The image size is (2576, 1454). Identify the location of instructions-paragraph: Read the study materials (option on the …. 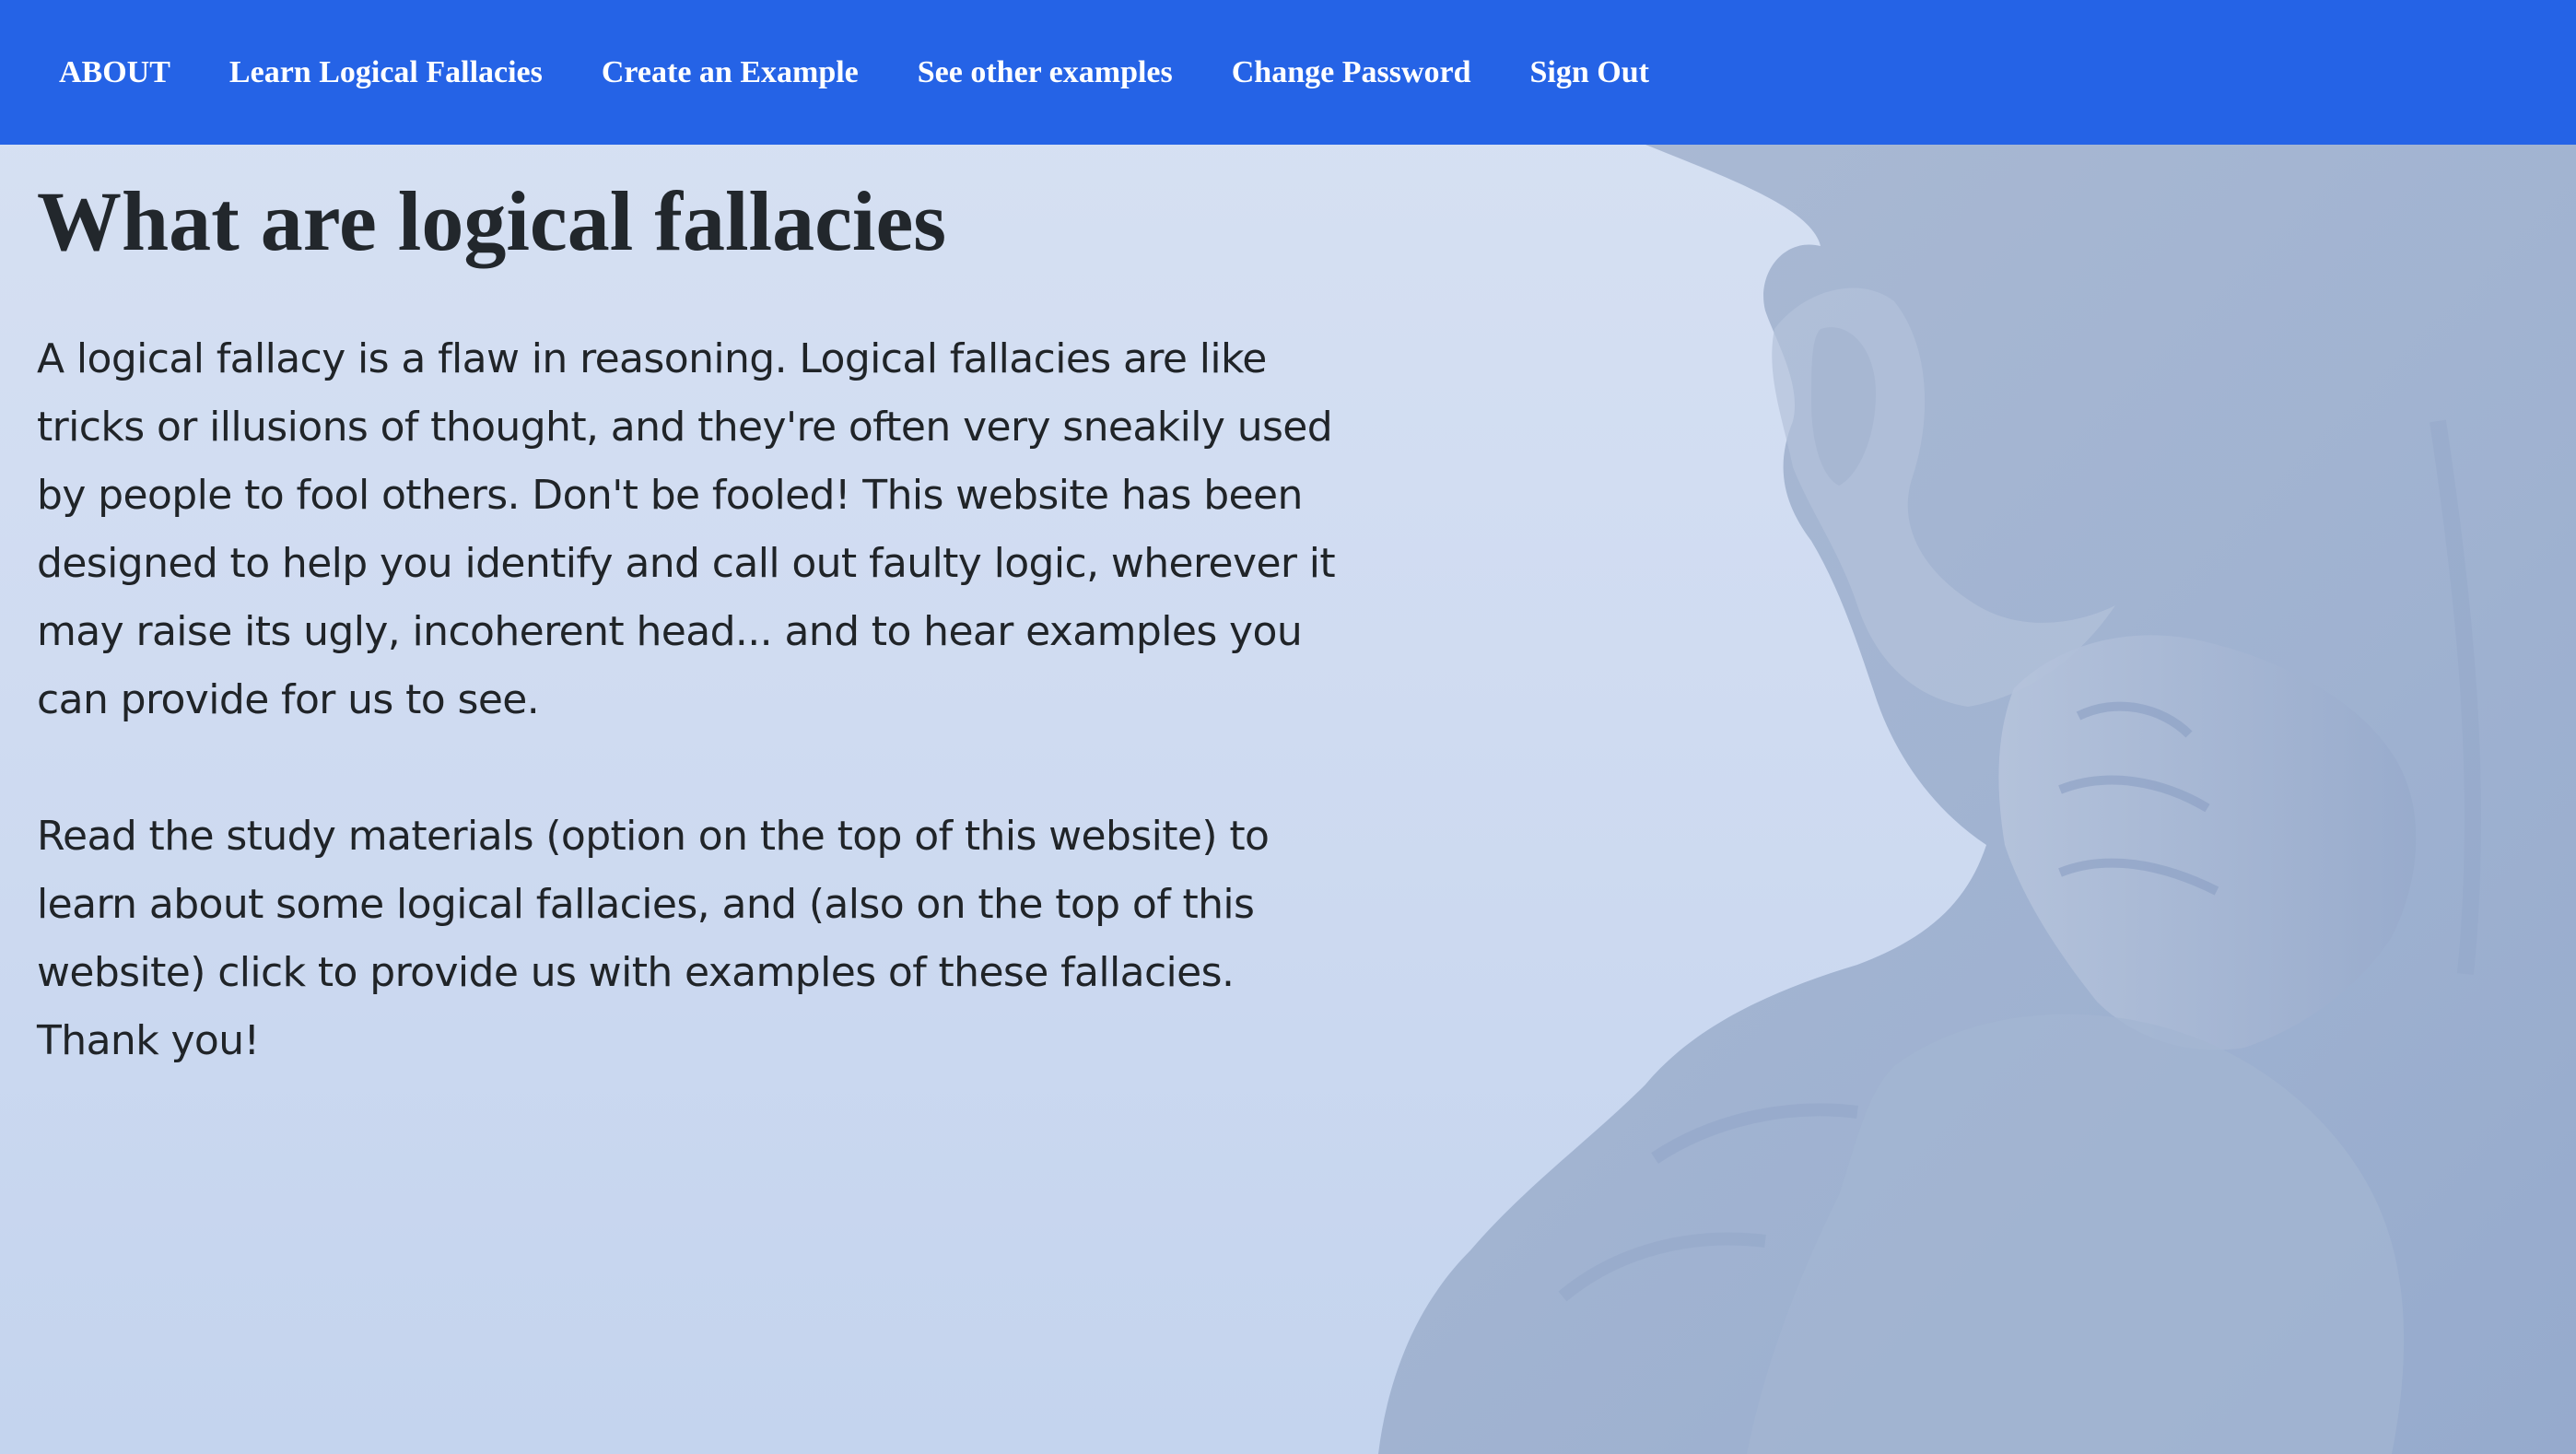
(653, 939).